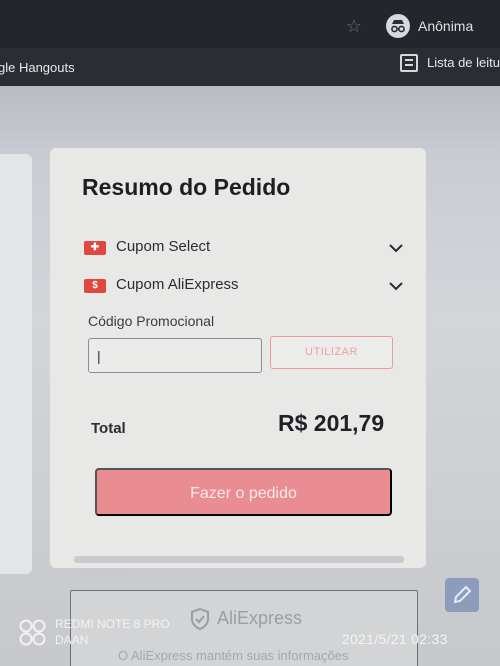 This screenshot has width=500, height=666. Describe the element at coordinates (151, 321) in the screenshot. I see `promo-code-label: Código Promocional` at that location.